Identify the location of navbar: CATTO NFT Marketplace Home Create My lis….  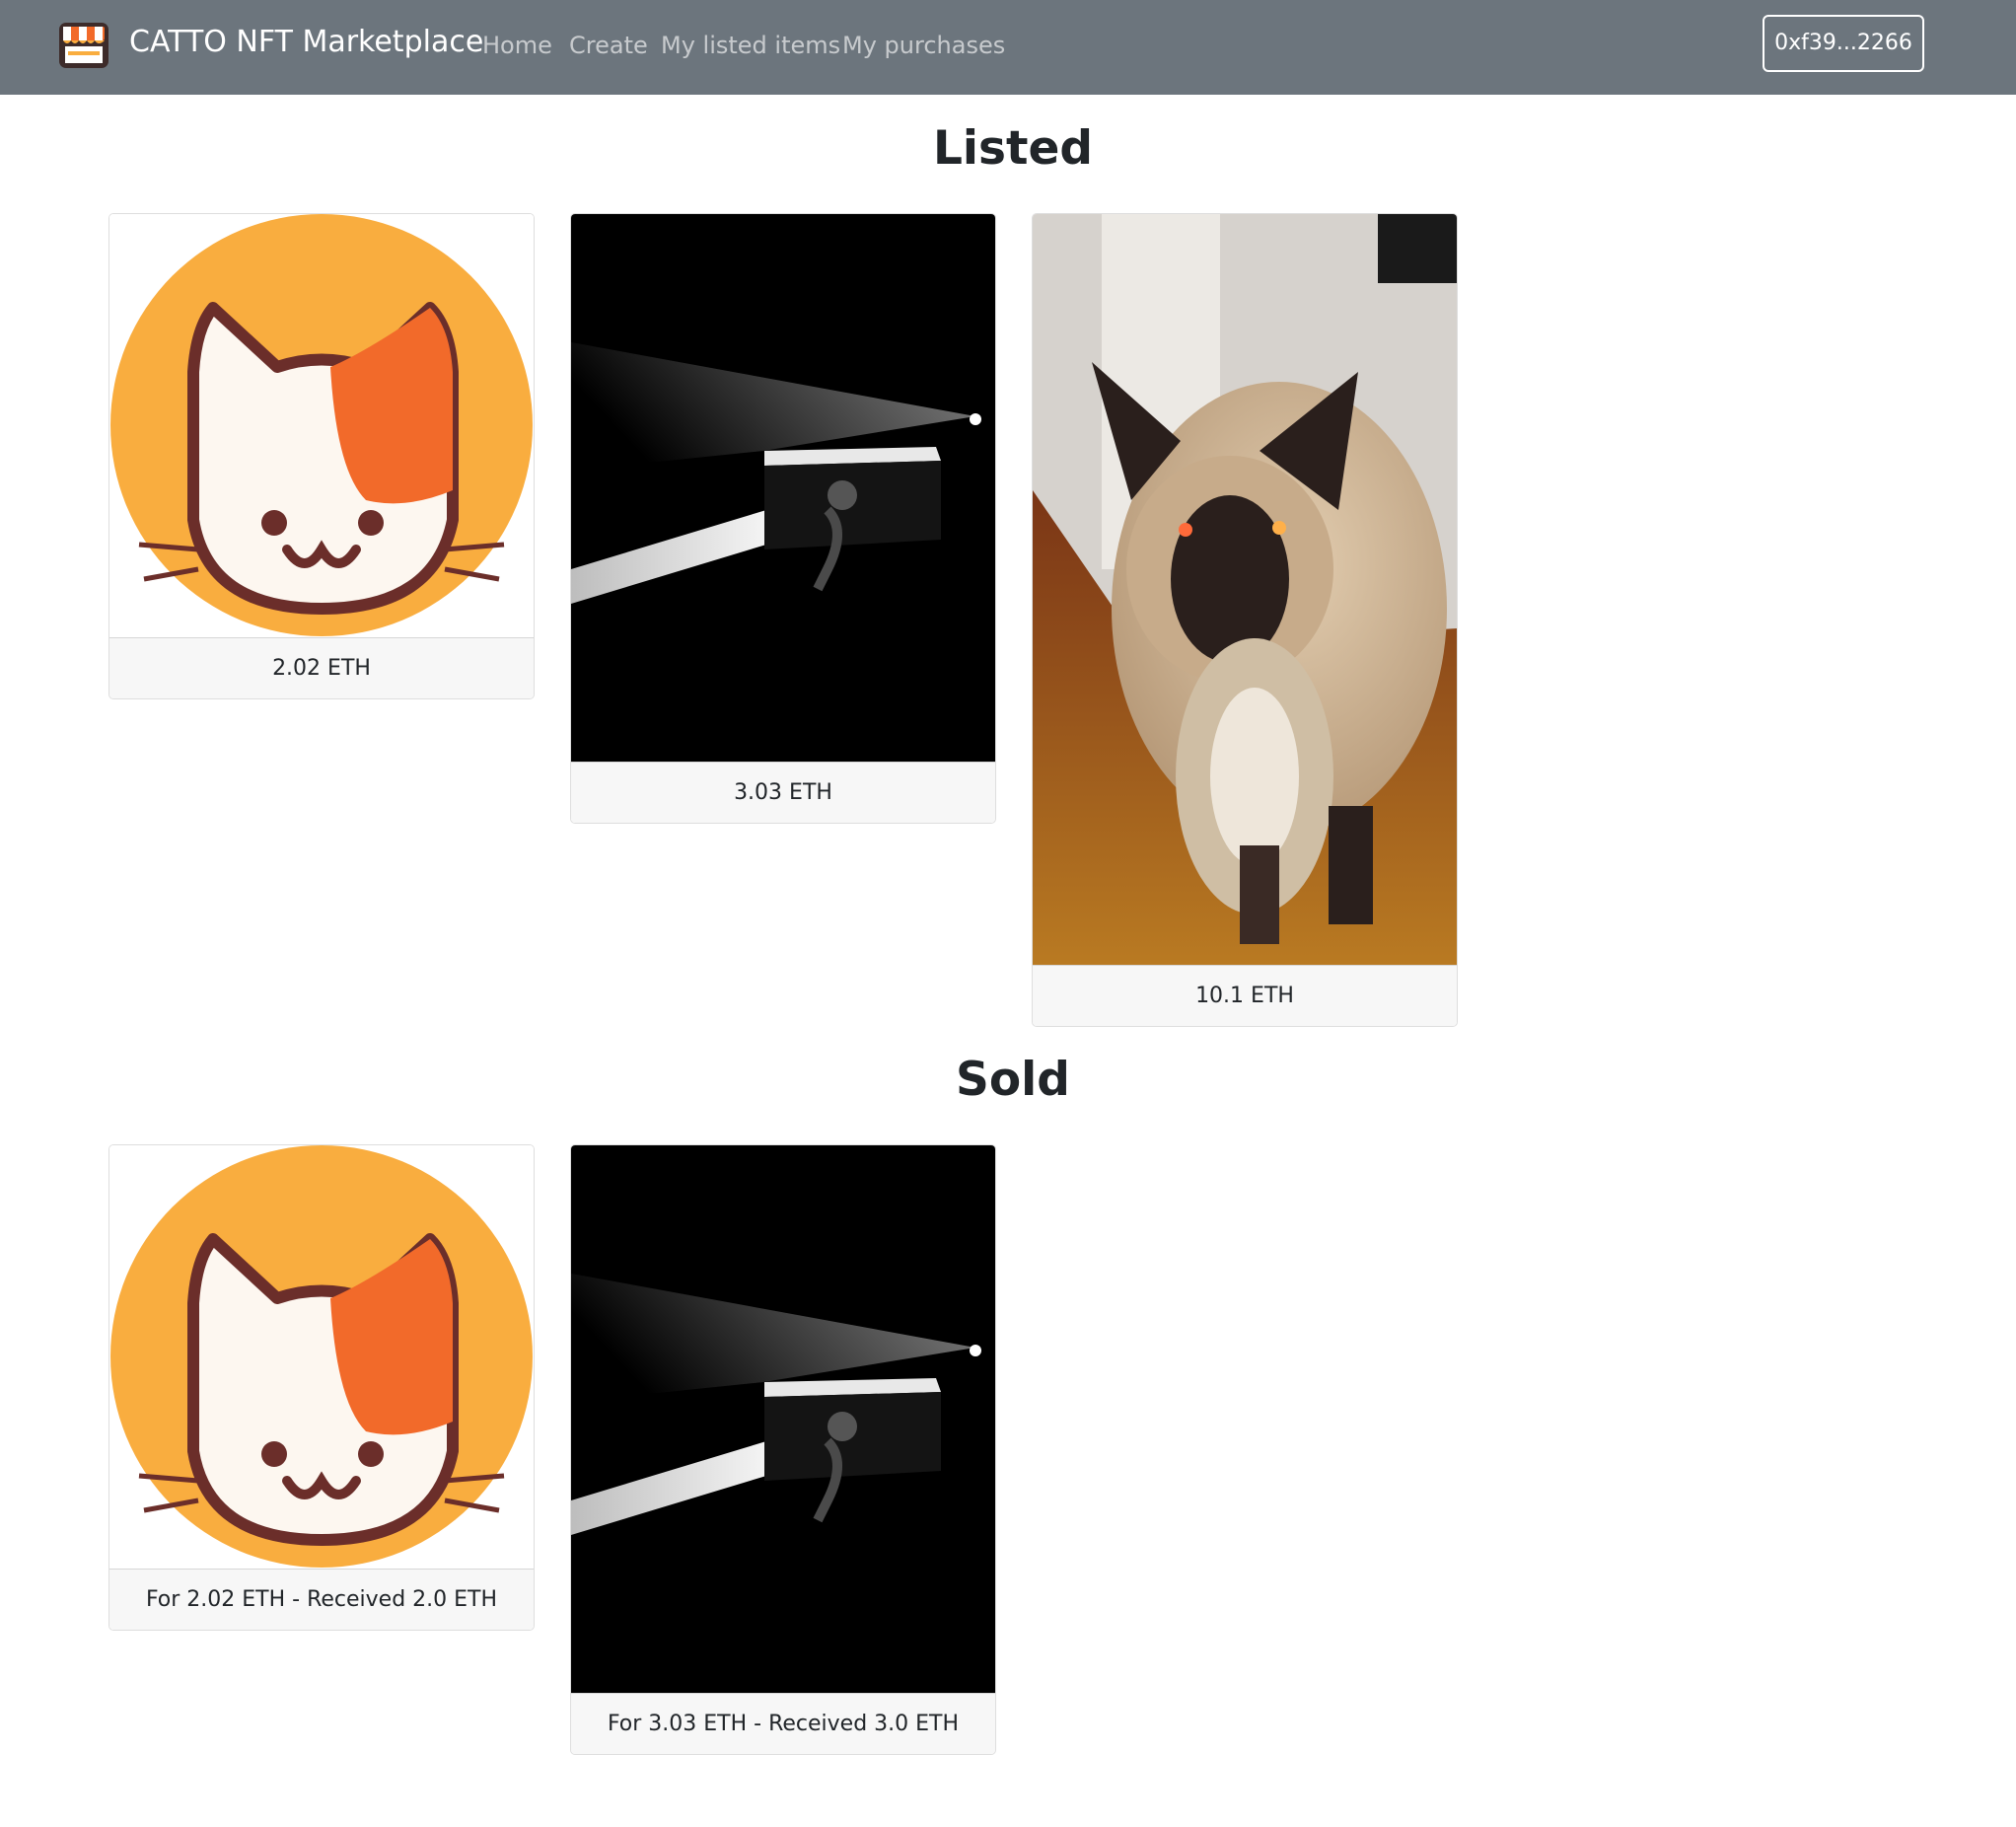
(1008, 47).